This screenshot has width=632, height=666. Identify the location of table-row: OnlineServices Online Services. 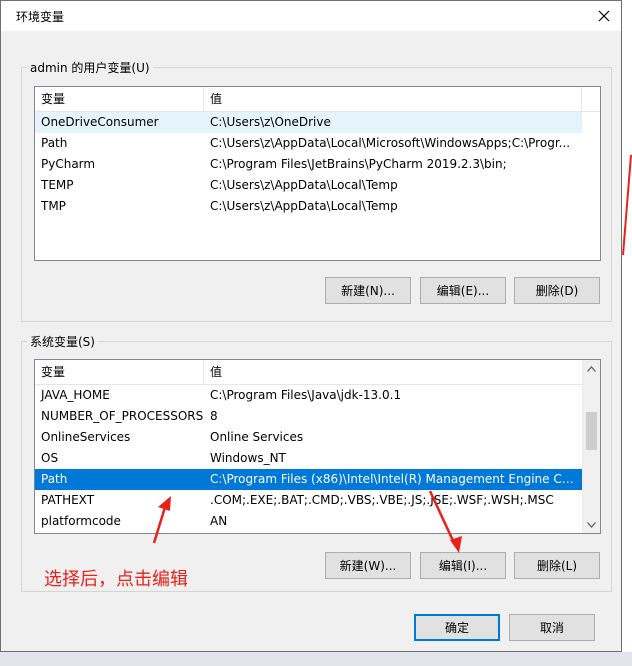
(309, 437).